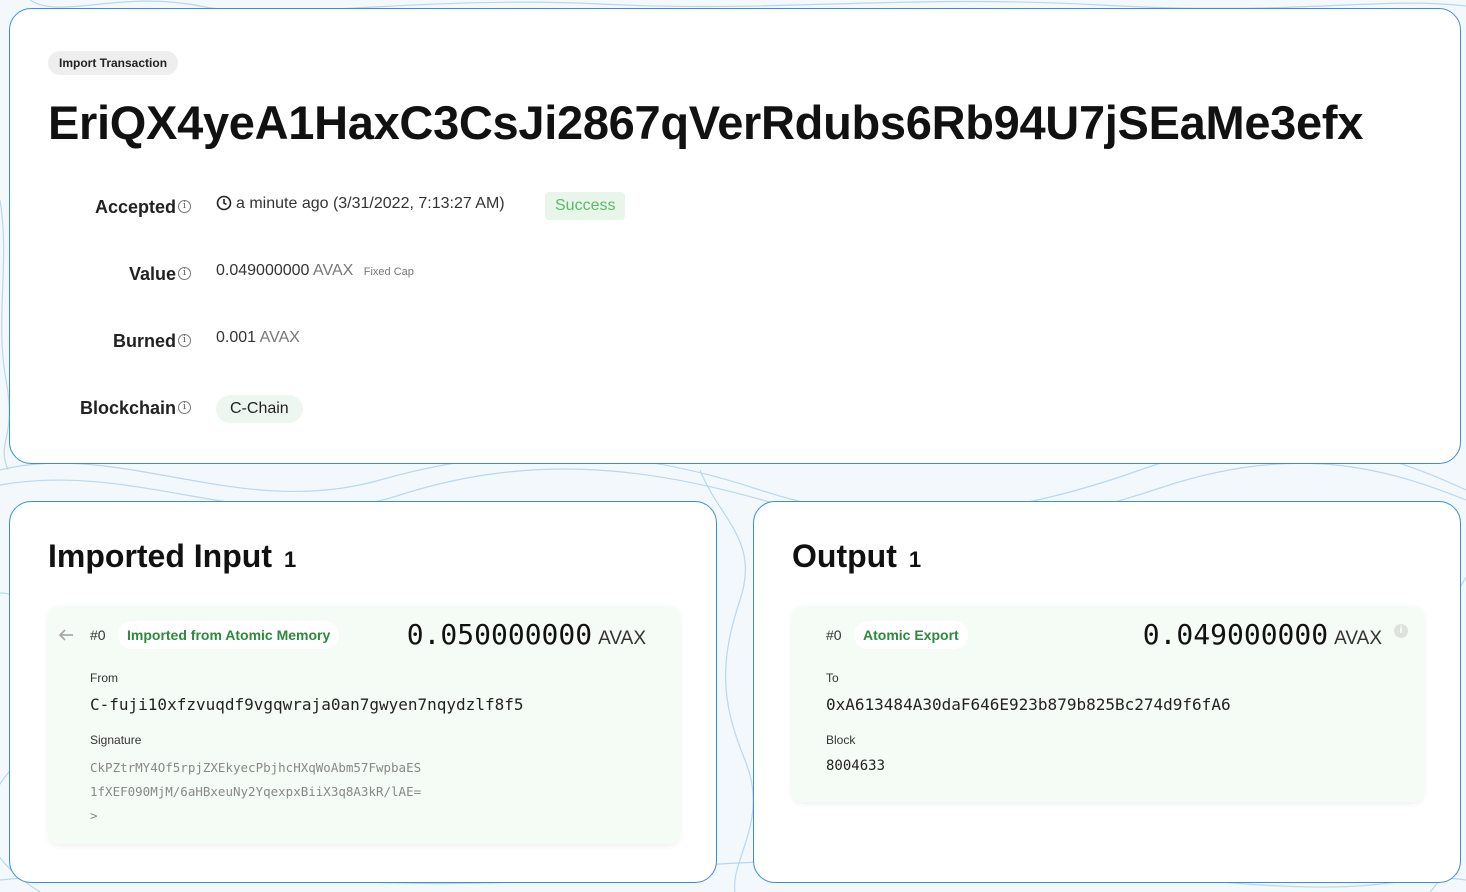 This screenshot has height=892, width=1466. I want to click on imported-input-count: 1, so click(290, 559).